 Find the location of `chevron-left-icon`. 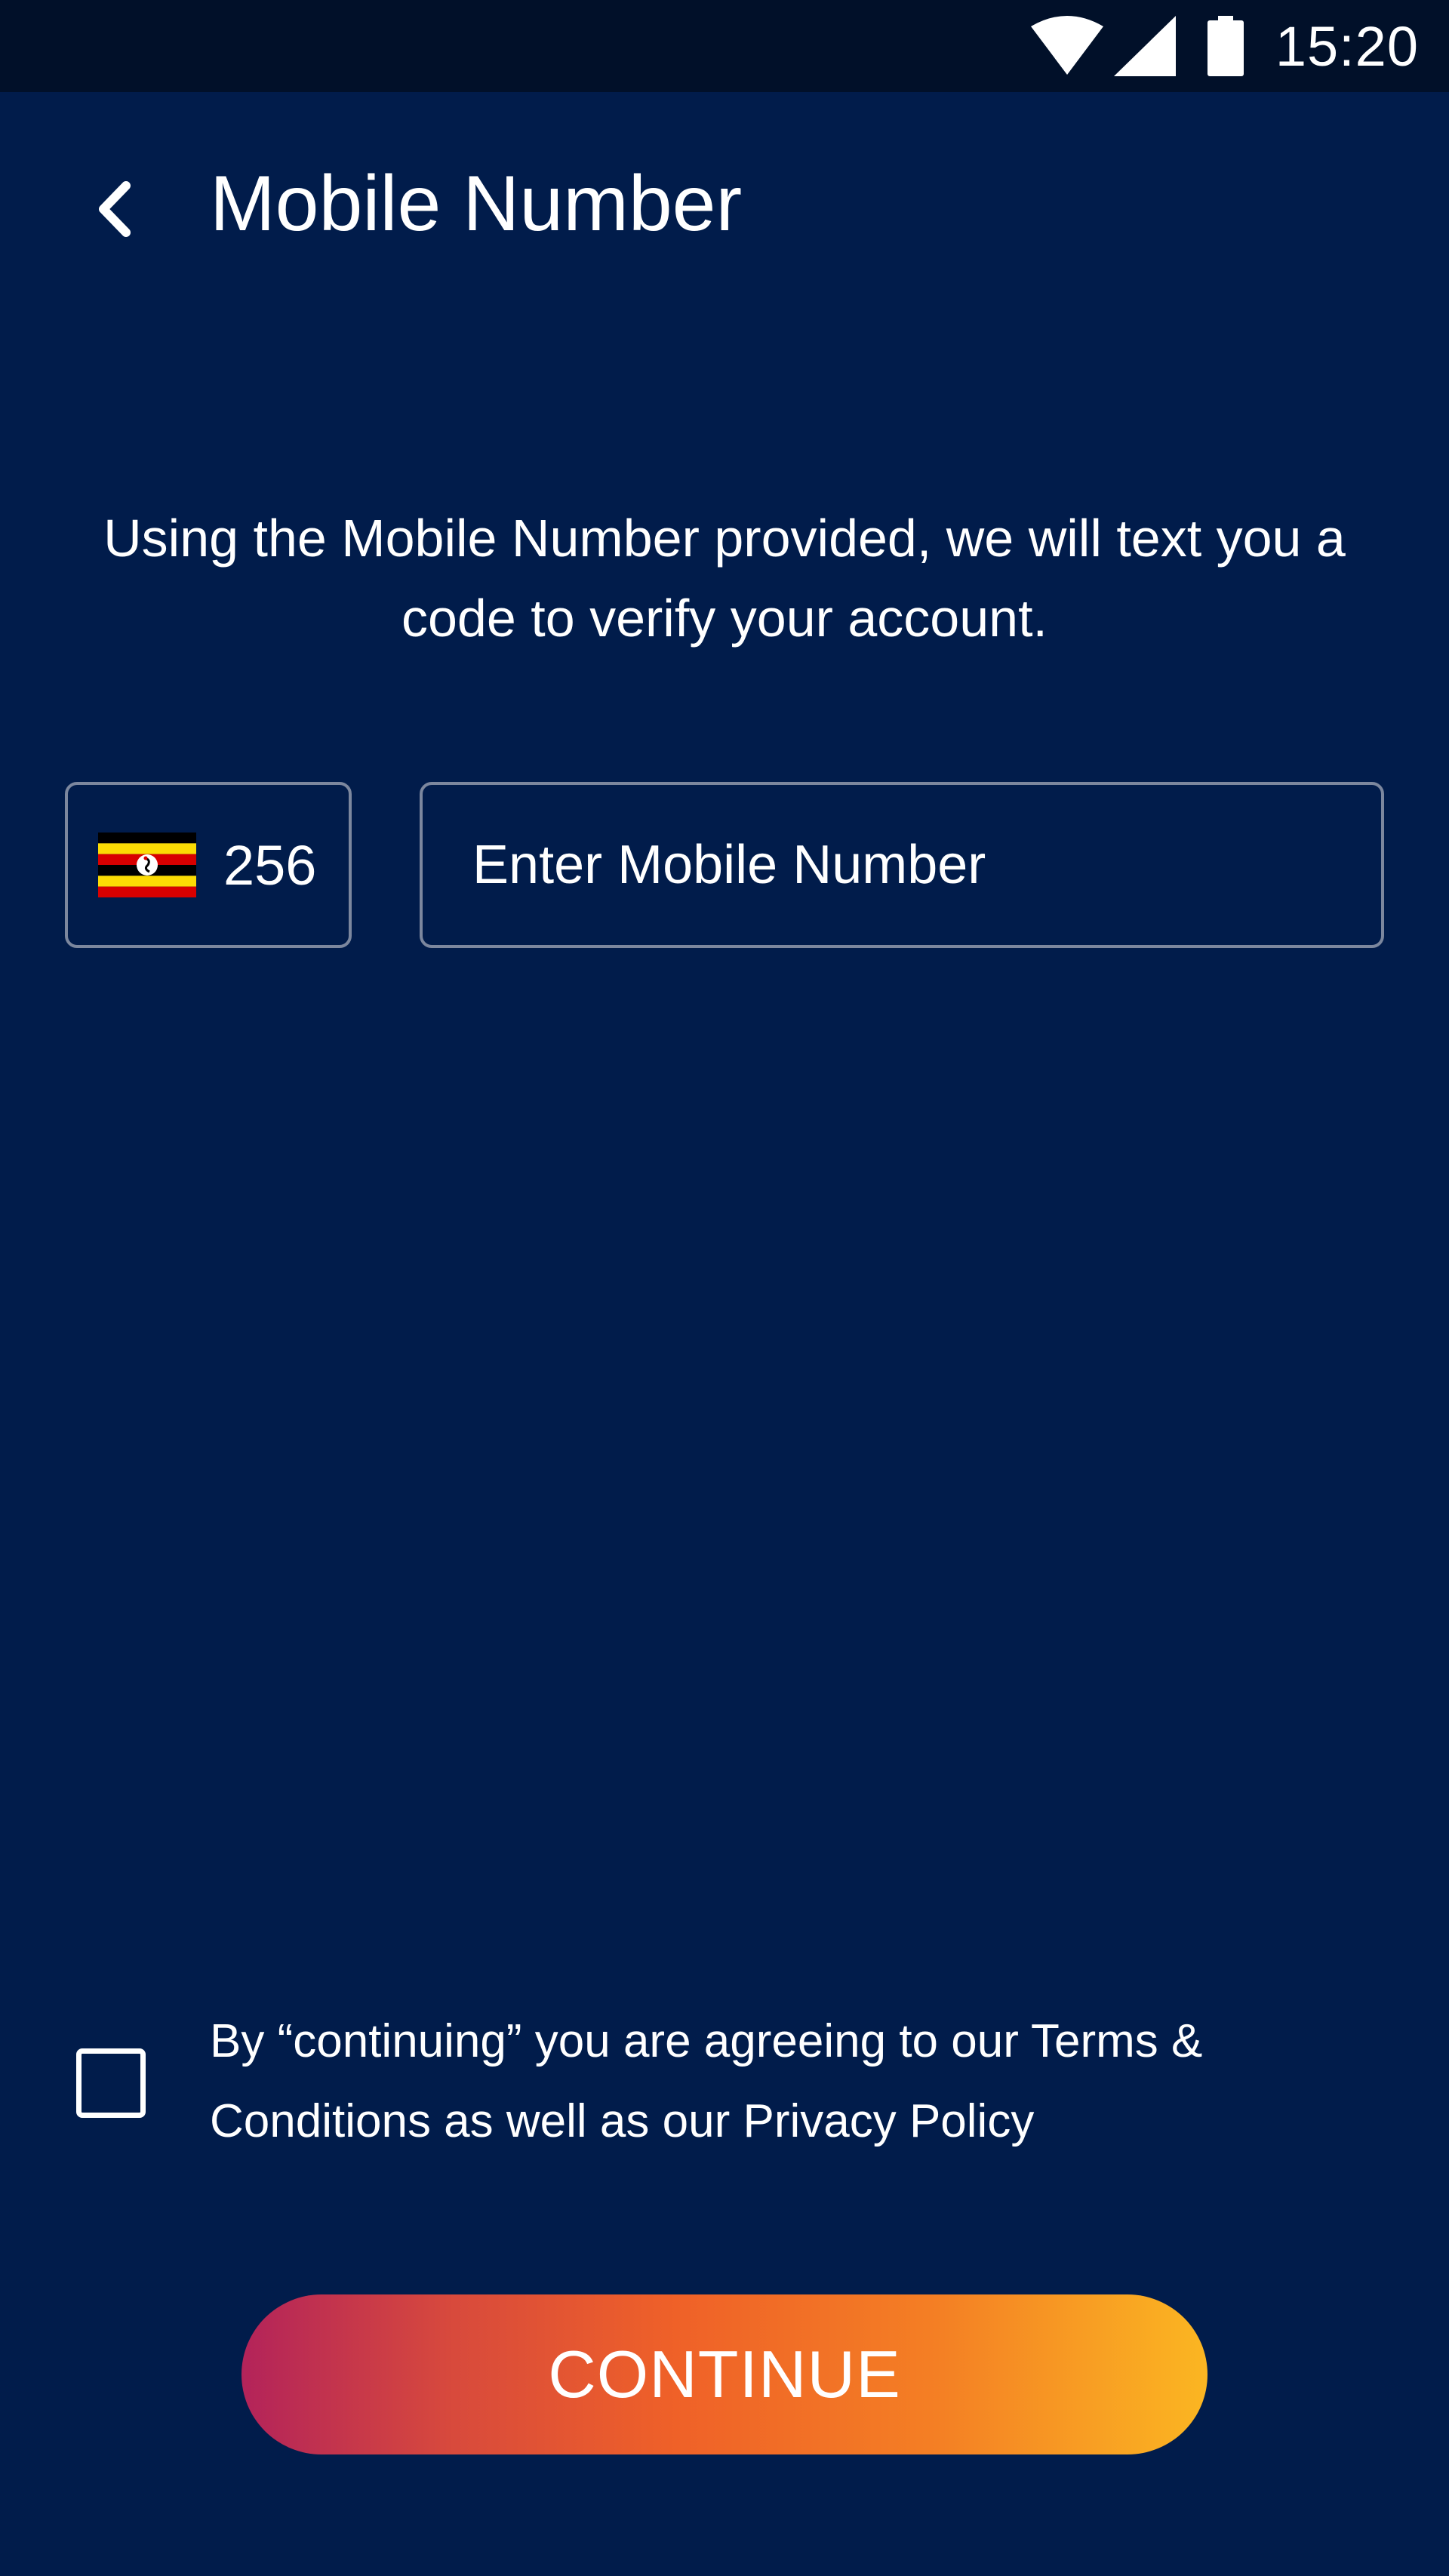

chevron-left-icon is located at coordinates (115, 209).